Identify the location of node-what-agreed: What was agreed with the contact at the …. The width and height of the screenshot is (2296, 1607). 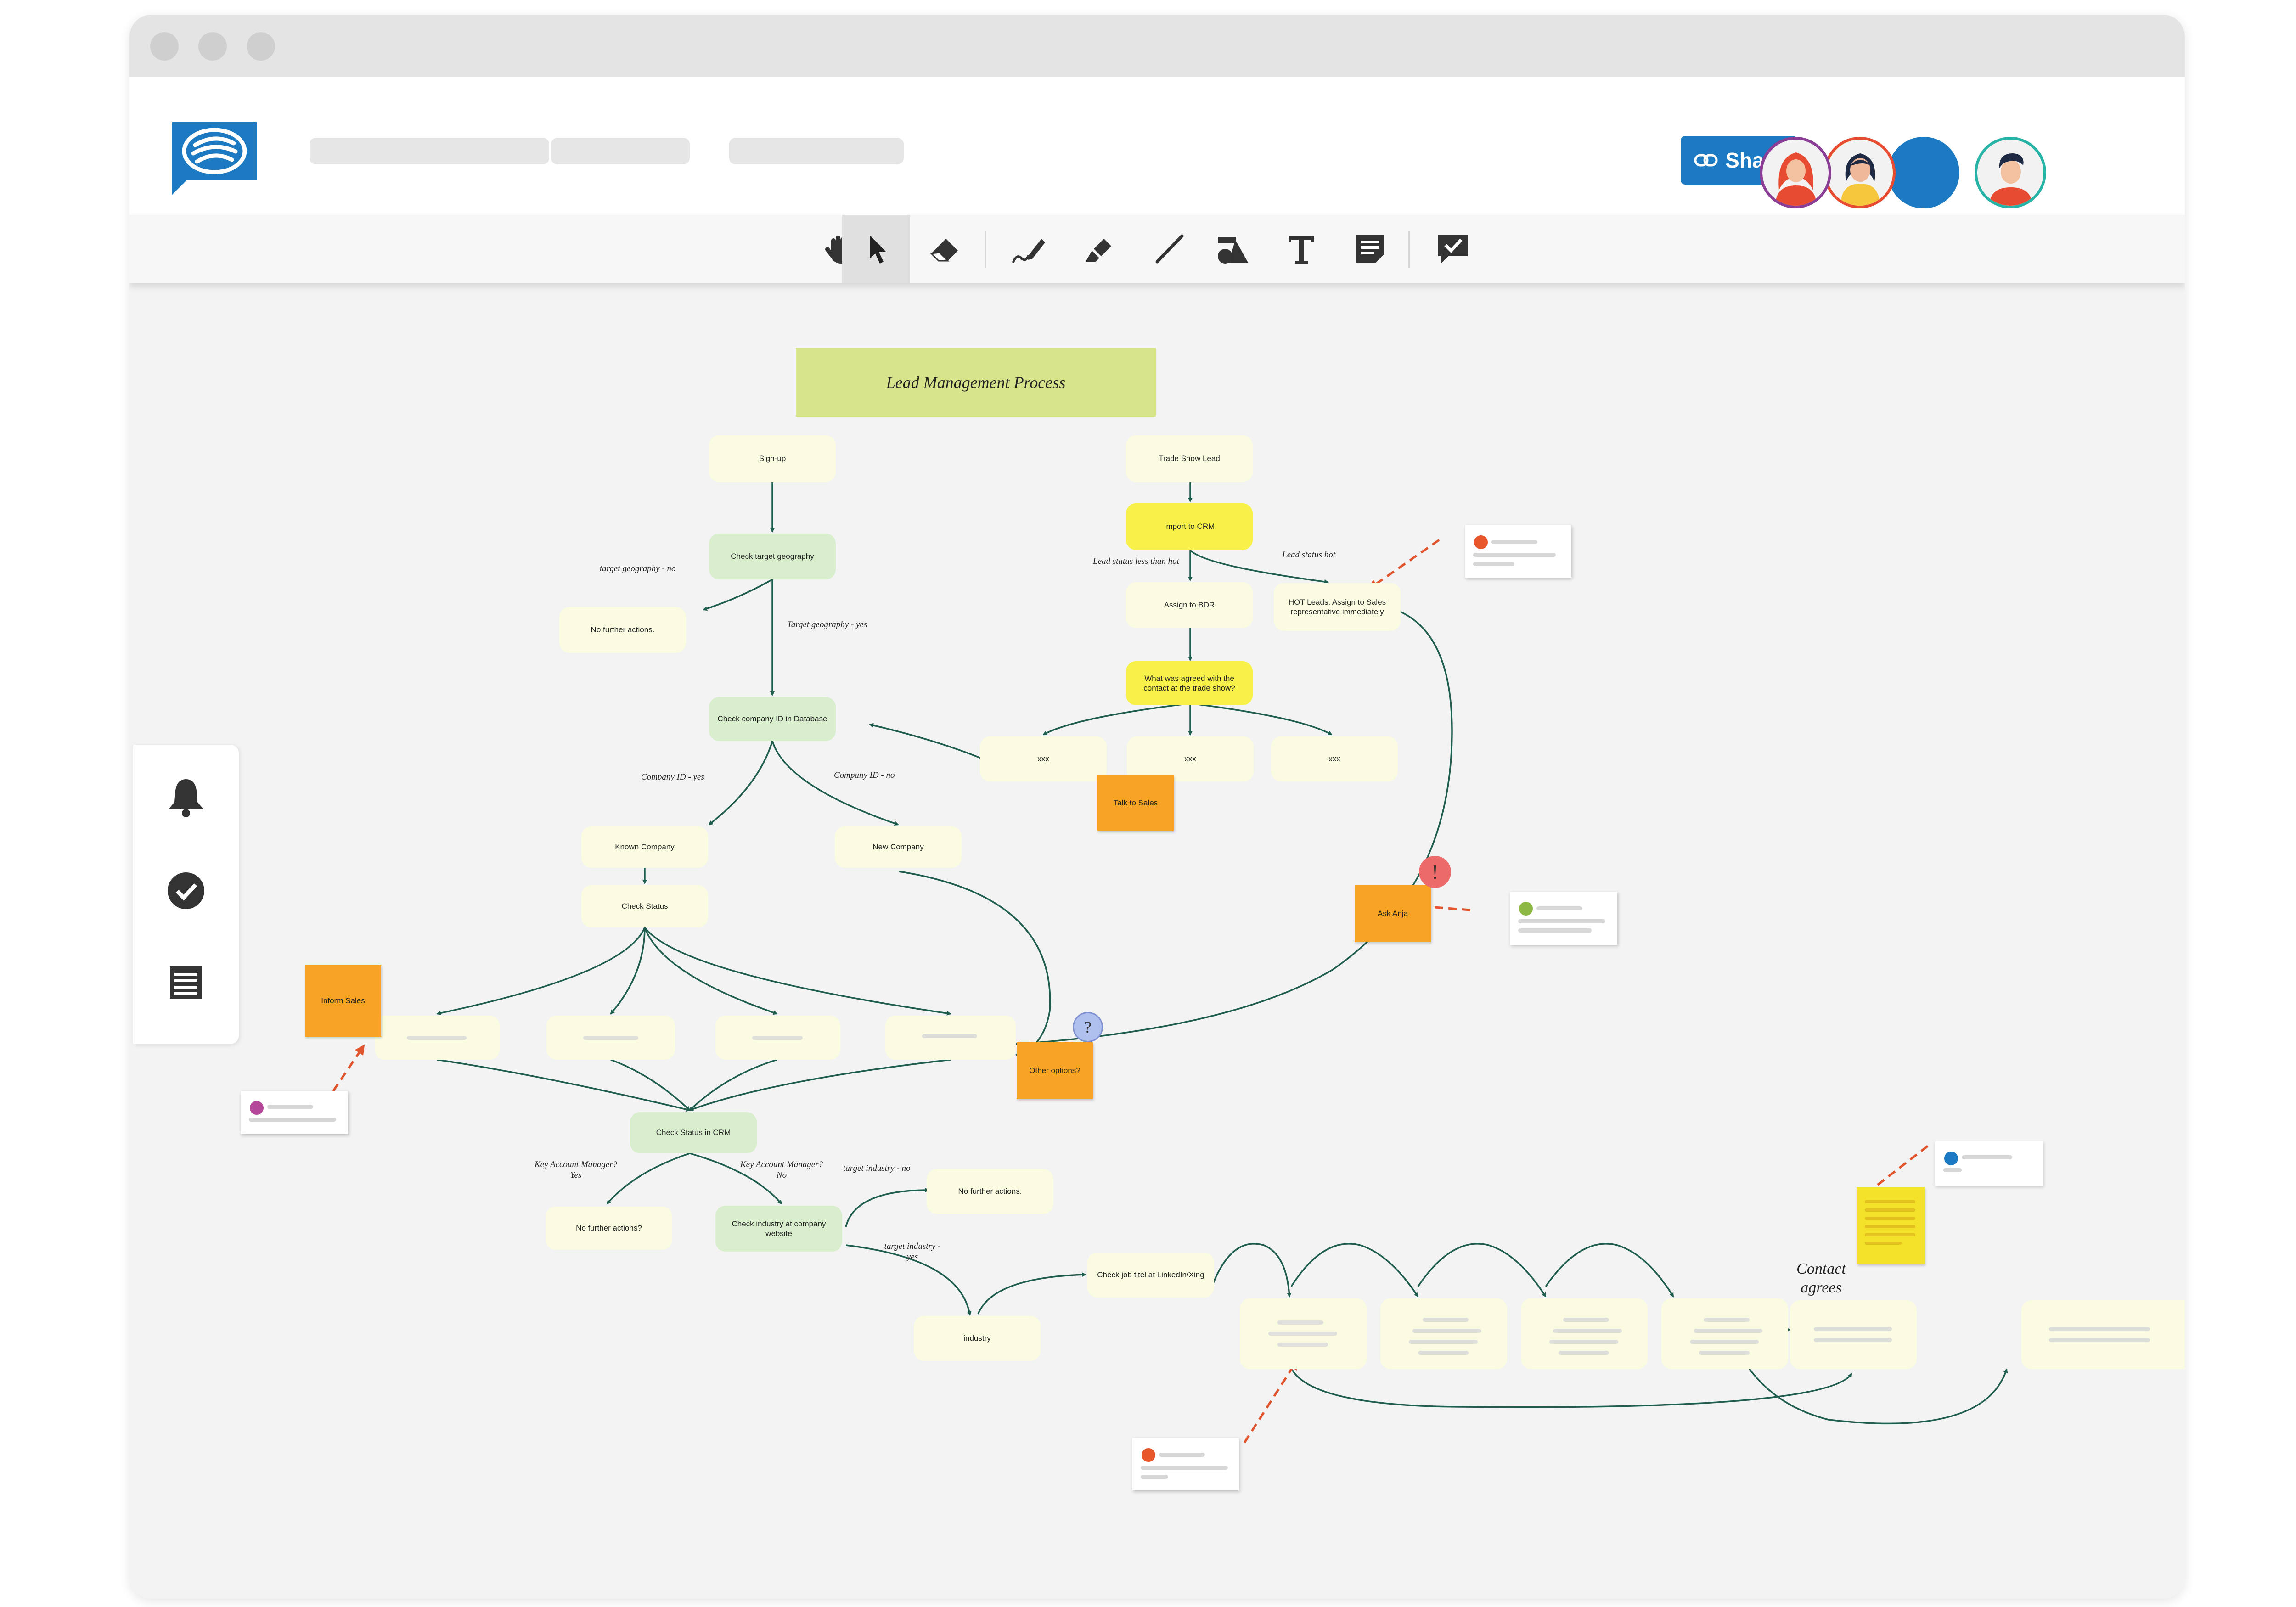
(1189, 683).